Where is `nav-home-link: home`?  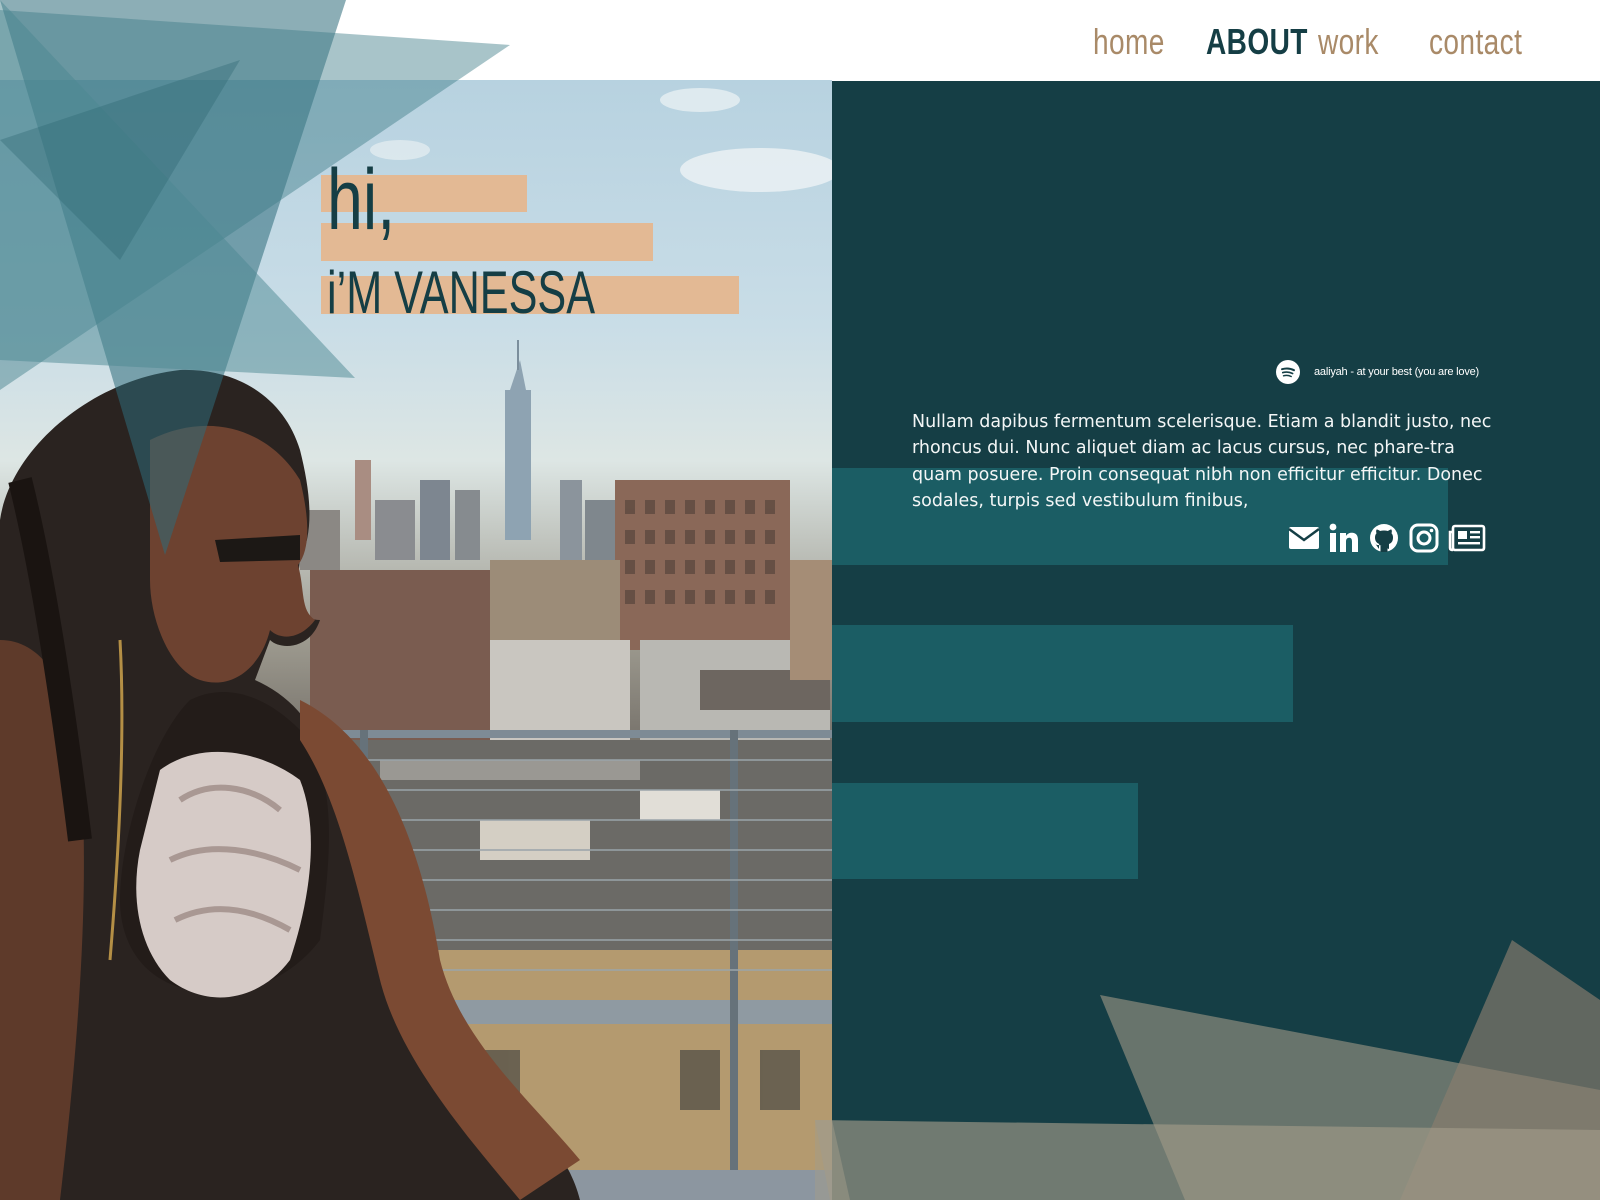
nav-home-link: home is located at coordinates (1129, 42).